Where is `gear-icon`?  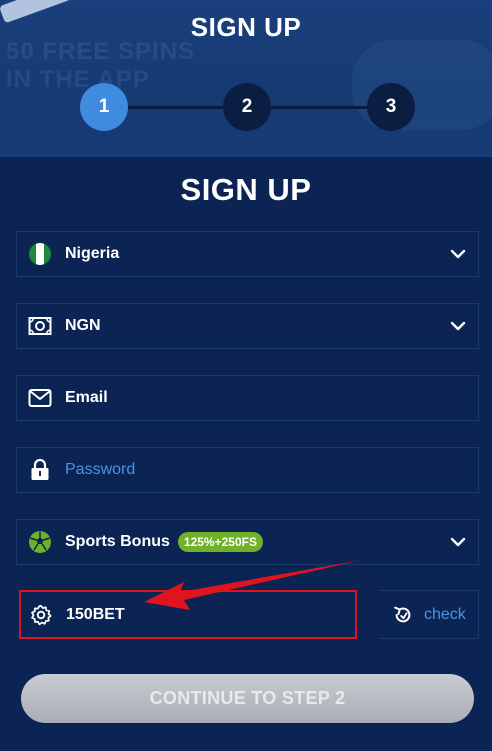 gear-icon is located at coordinates (41, 615).